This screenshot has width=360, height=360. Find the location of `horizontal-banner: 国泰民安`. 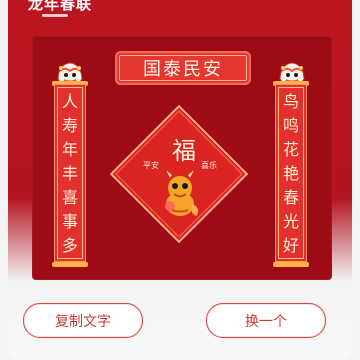

horizontal-banner: 国泰民安 is located at coordinates (183, 68).